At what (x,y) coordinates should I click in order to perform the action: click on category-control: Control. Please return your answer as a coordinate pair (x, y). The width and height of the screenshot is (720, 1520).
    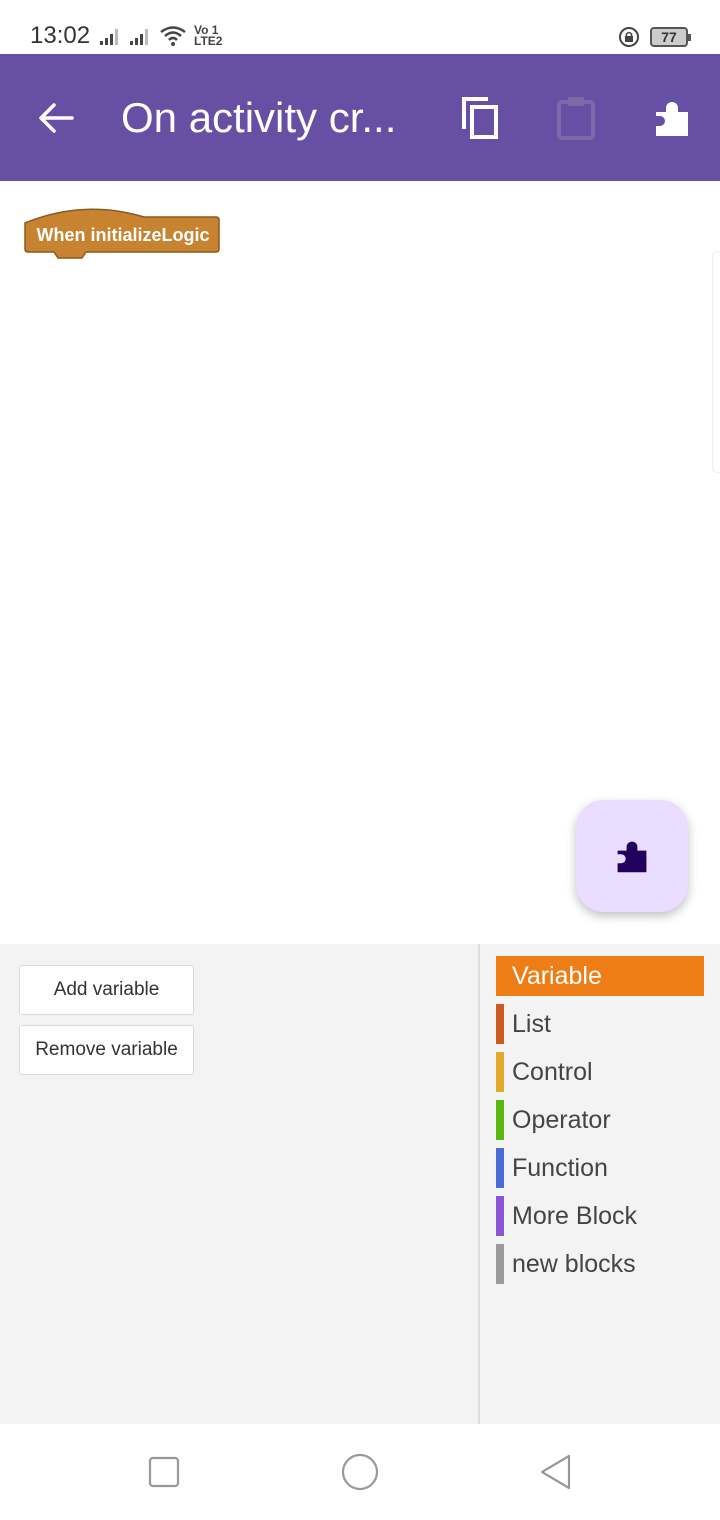
    Looking at the image, I should click on (600, 1072).